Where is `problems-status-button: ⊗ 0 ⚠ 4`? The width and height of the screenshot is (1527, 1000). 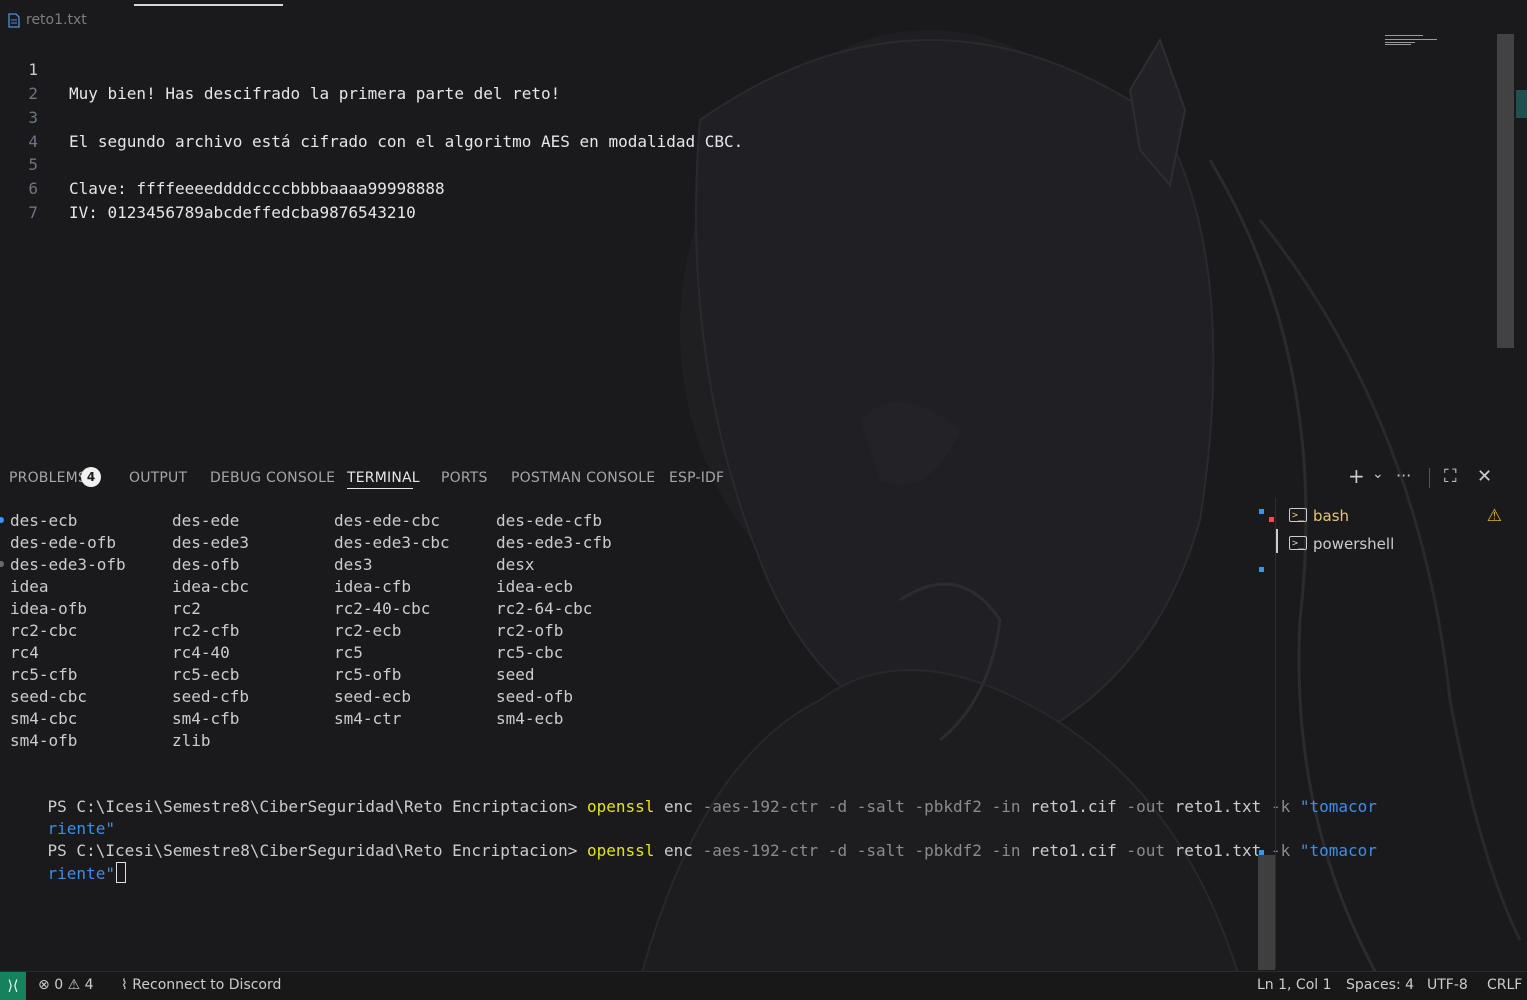 problems-status-button: ⊗ 0 ⚠ 4 is located at coordinates (66, 985).